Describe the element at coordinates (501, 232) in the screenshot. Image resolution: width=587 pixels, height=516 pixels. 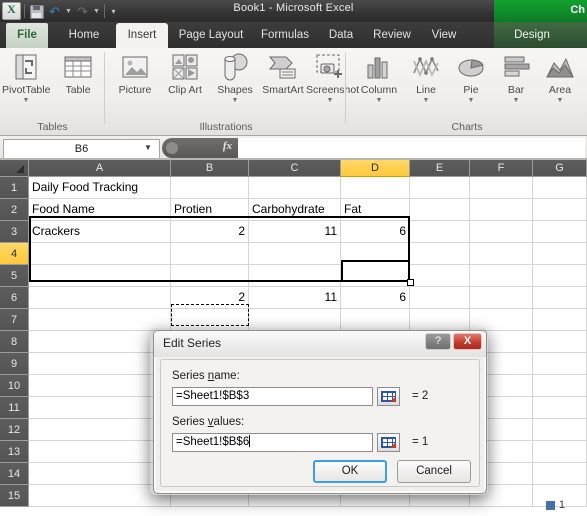
I see `cell-F3` at that location.